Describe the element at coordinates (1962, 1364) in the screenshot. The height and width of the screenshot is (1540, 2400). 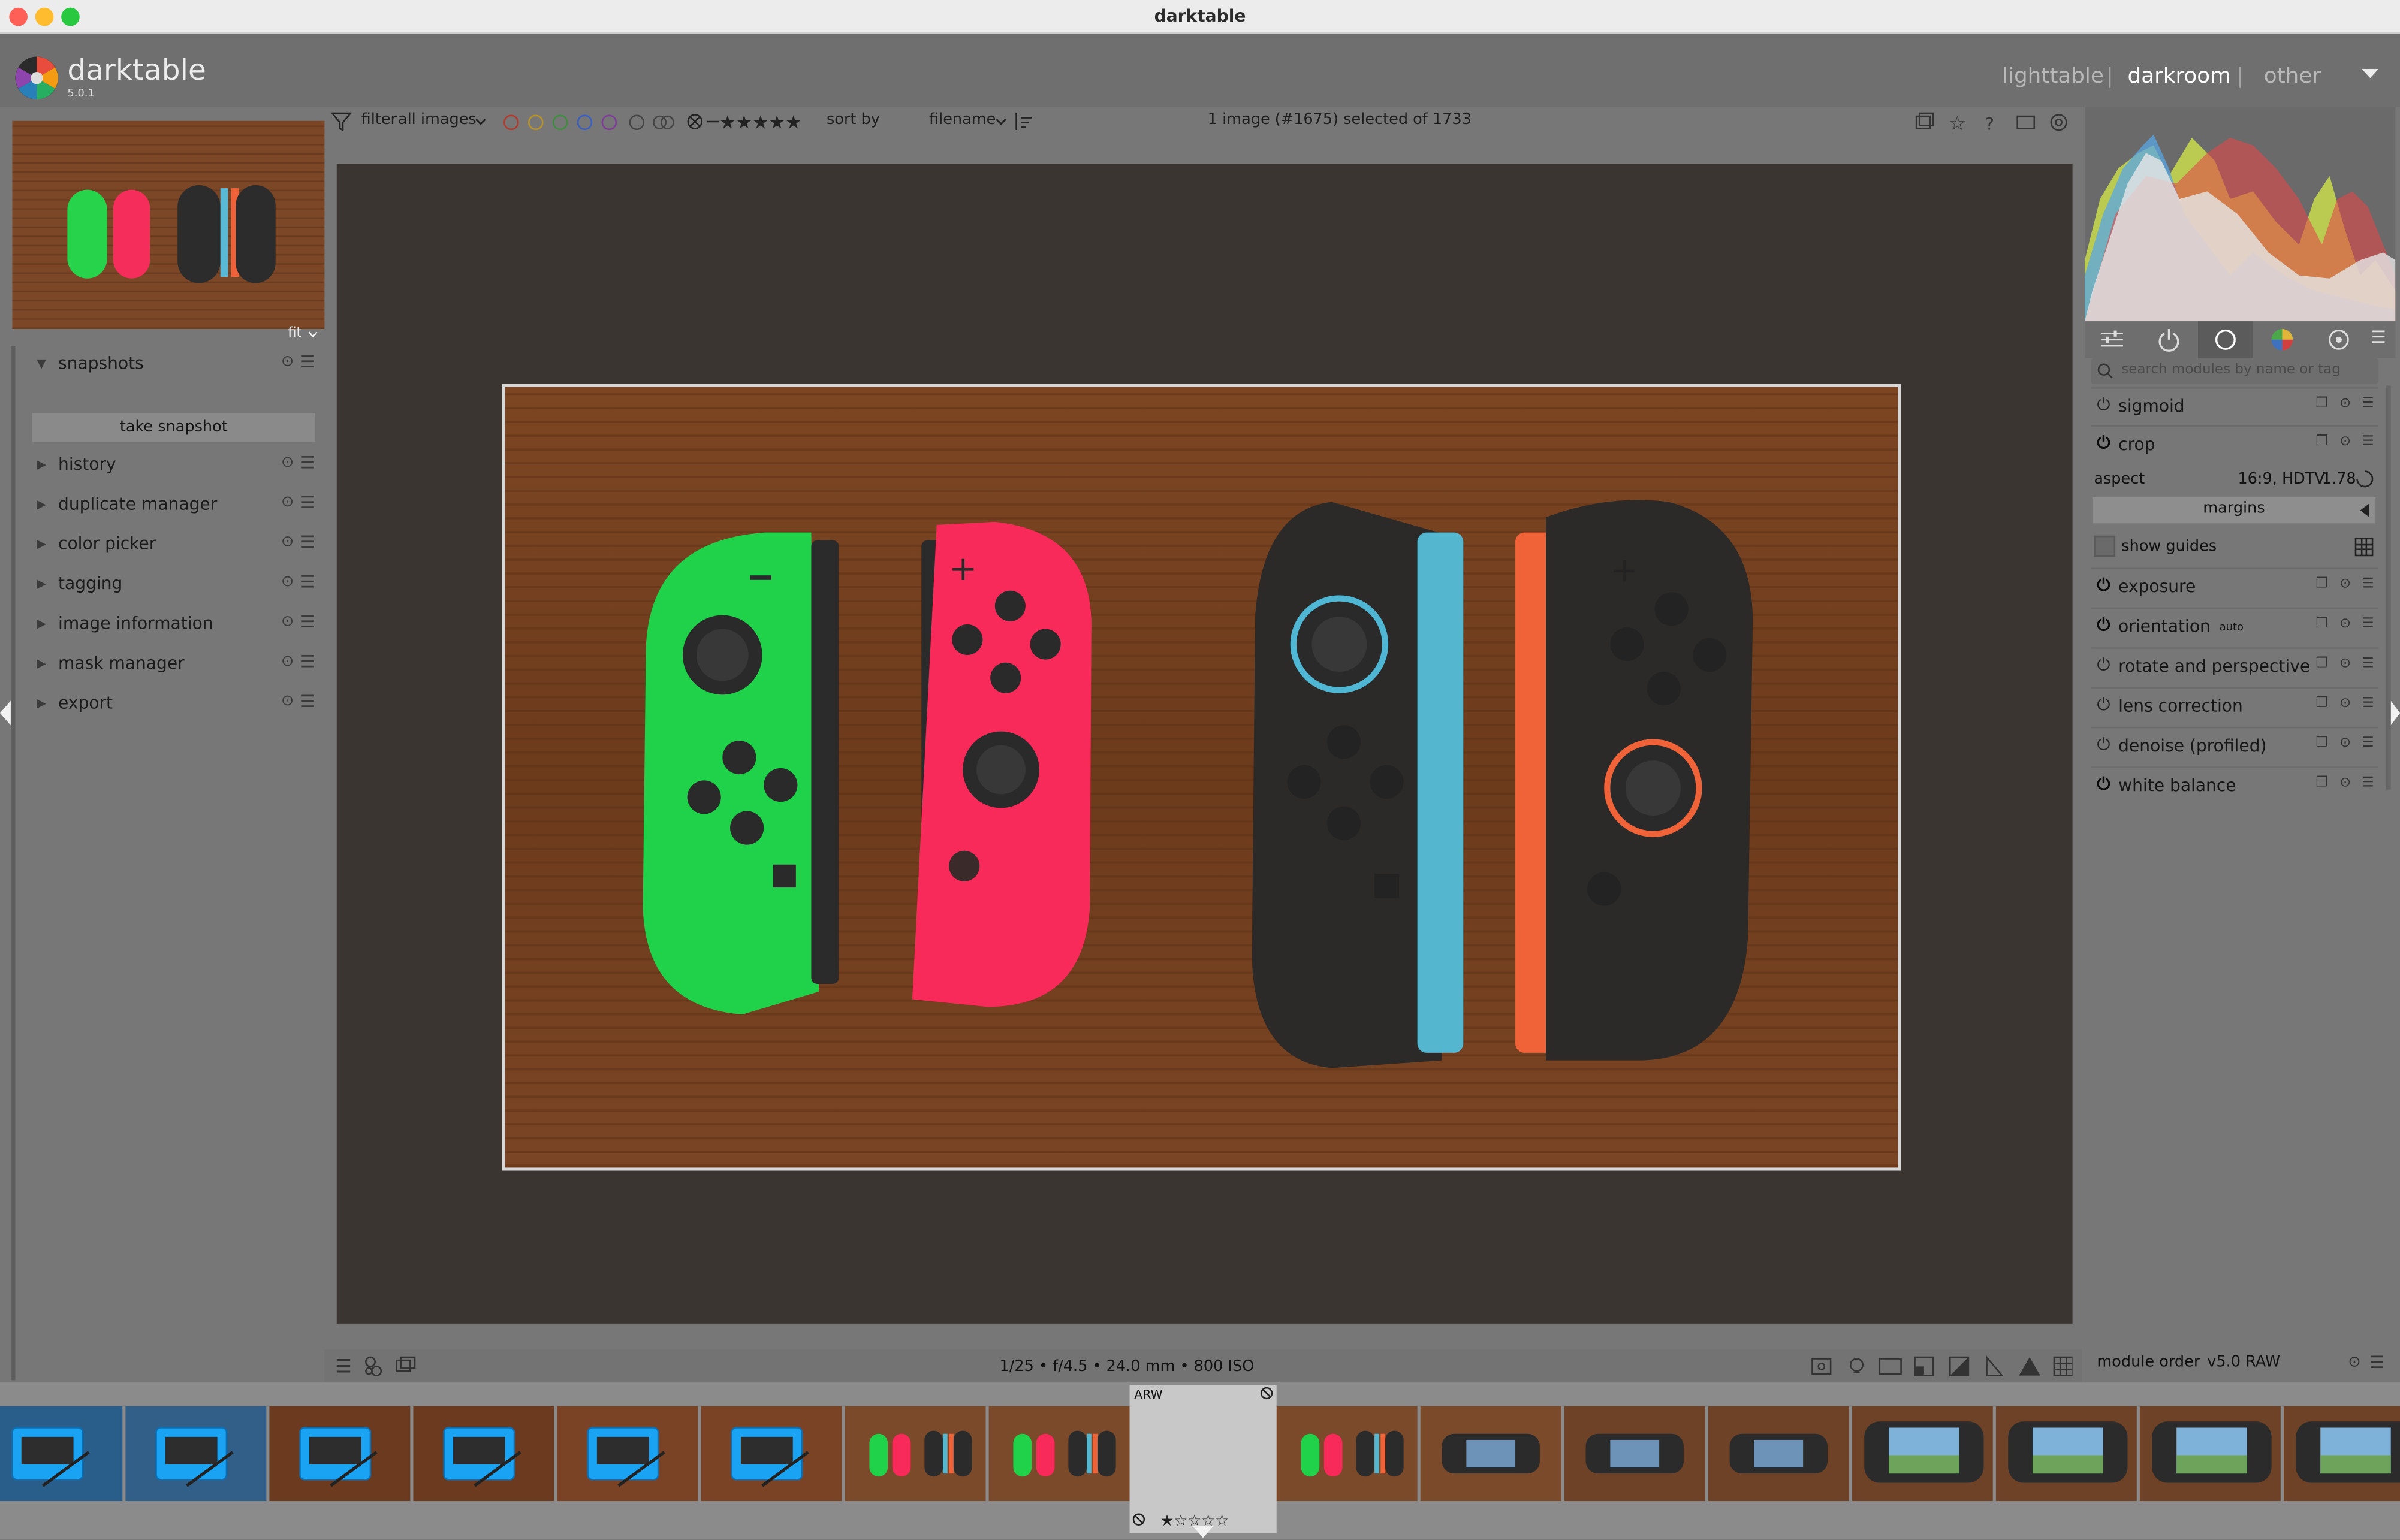
I see `softproof-button` at that location.